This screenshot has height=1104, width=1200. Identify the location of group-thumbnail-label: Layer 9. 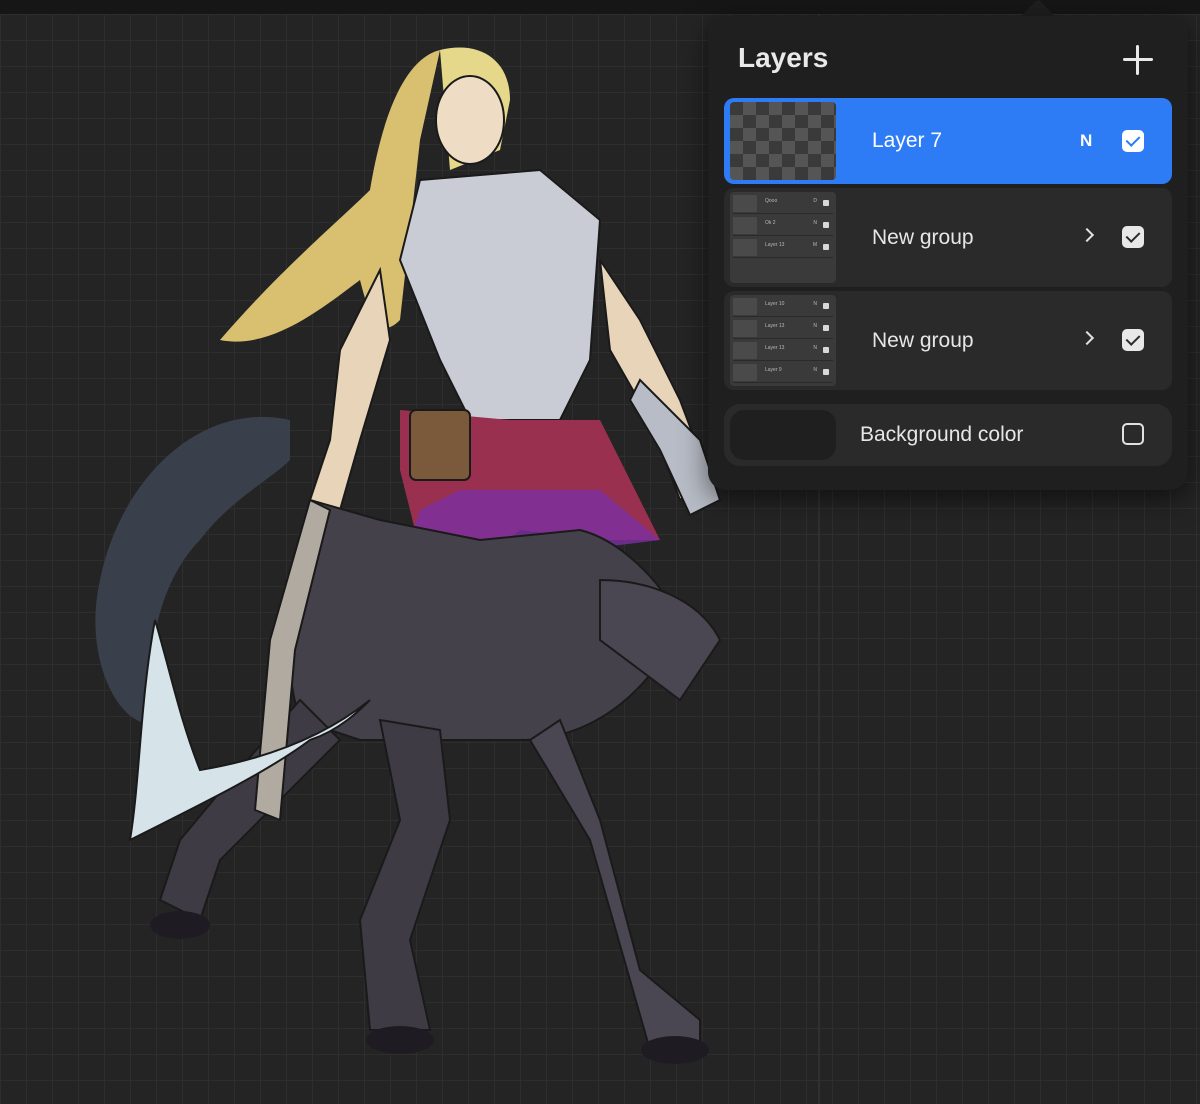
(773, 370).